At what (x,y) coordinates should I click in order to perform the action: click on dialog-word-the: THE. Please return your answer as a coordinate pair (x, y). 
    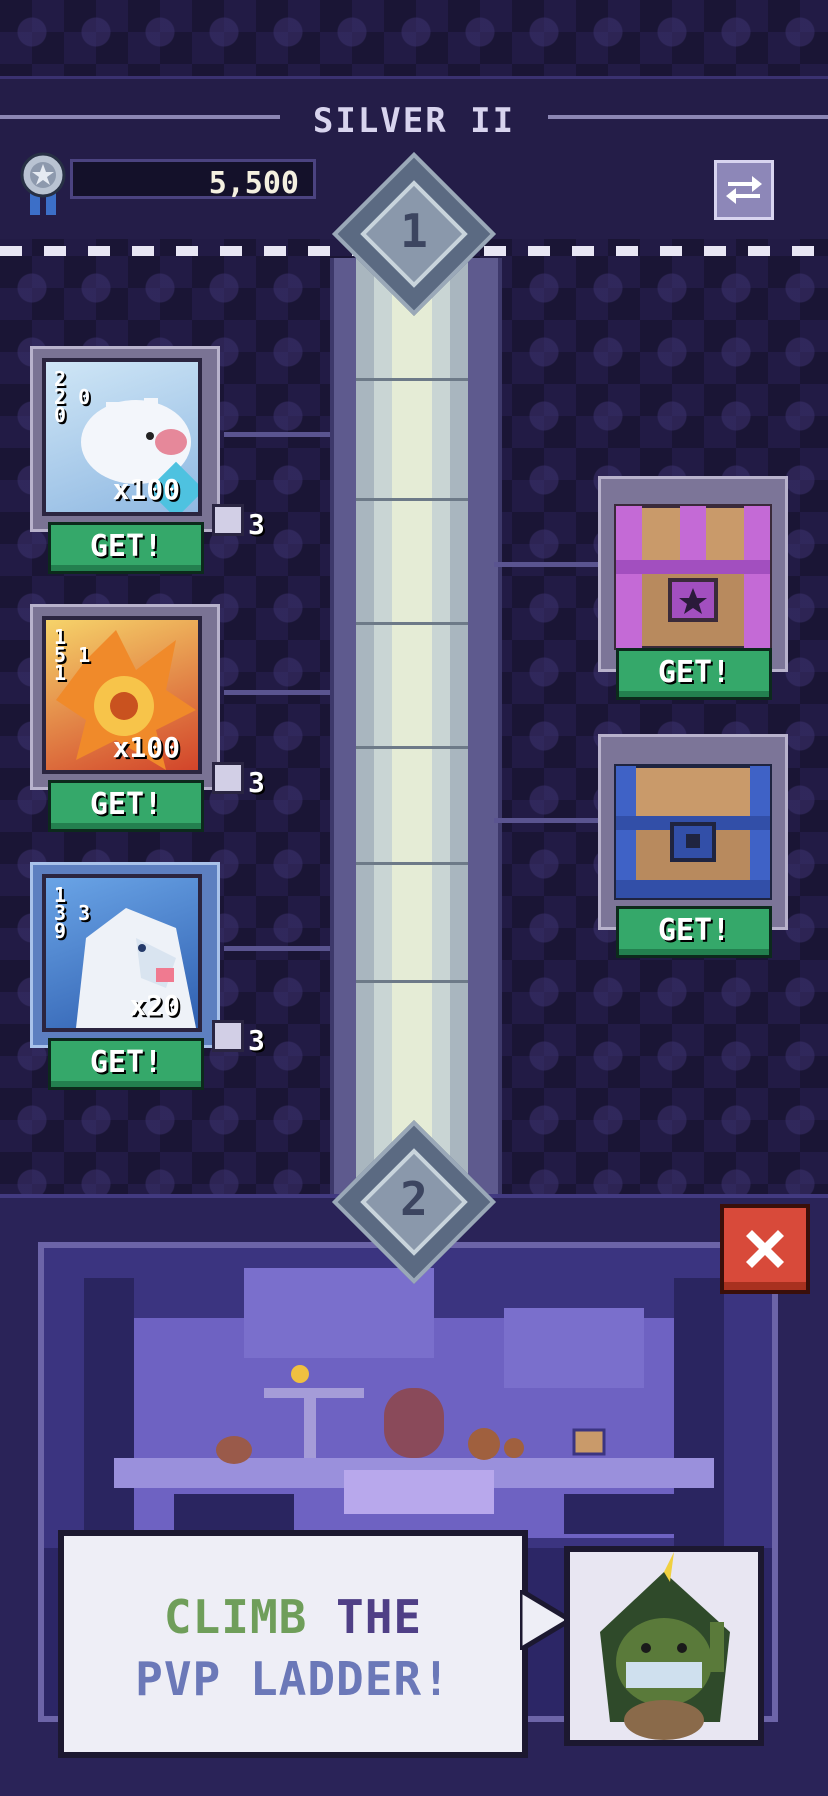
    Looking at the image, I should click on (379, 1617).